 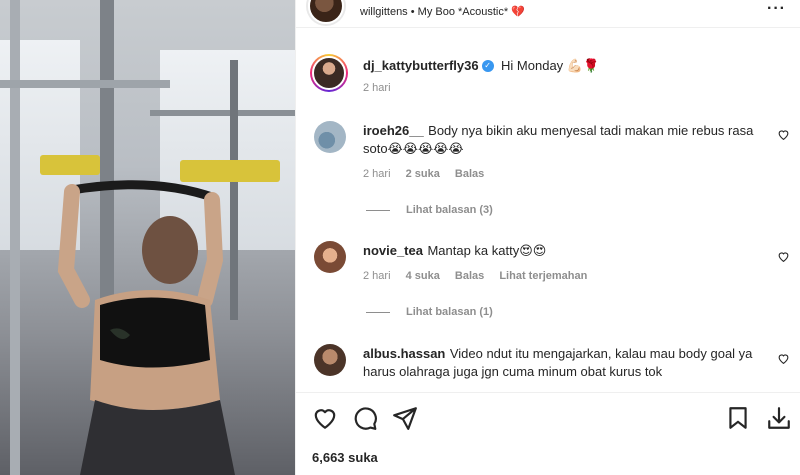 What do you see at coordinates (738, 418) in the screenshot?
I see `bookmark-icon` at bounding box center [738, 418].